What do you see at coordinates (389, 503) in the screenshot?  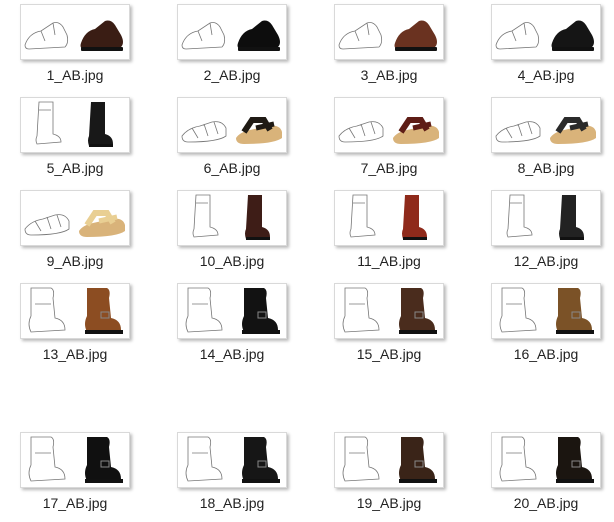 I see `file-name: 19_AB.jpg` at bounding box center [389, 503].